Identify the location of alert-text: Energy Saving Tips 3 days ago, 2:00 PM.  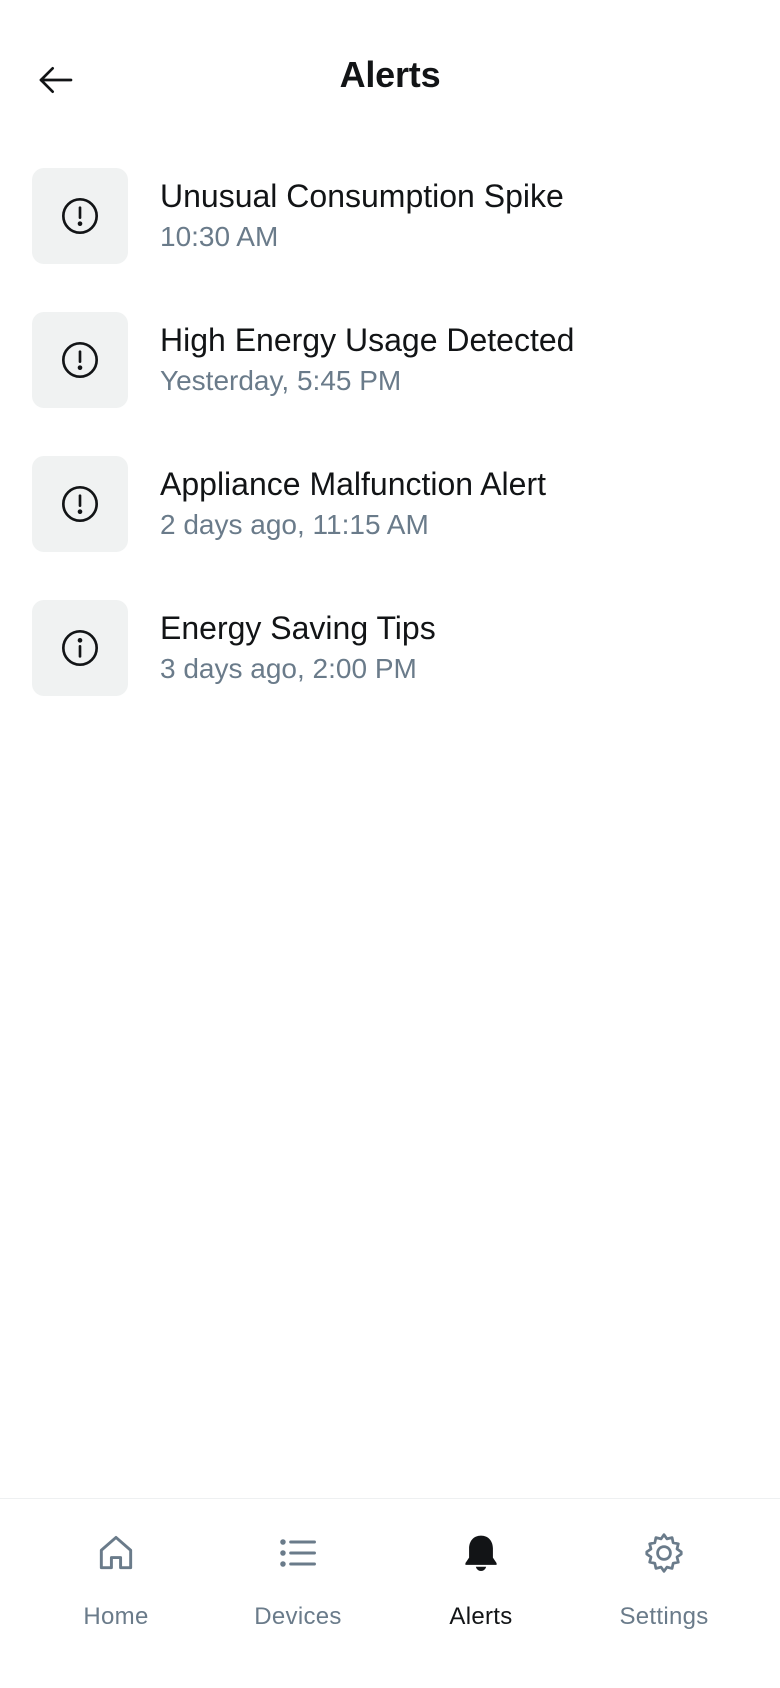
(298, 648).